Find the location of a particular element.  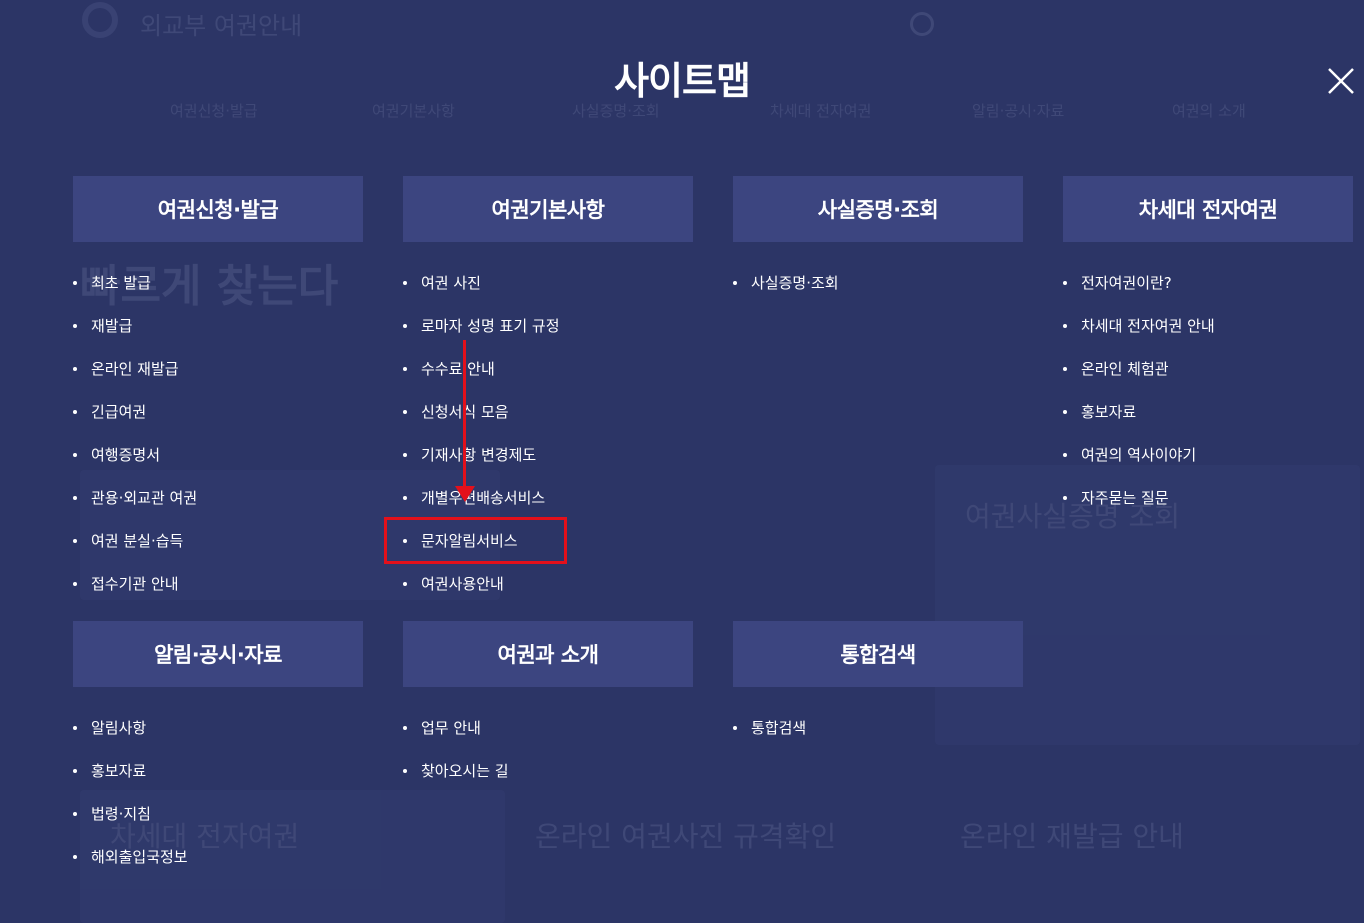

sitemap-list-certification: 사실증명·조회 is located at coordinates (786, 292).